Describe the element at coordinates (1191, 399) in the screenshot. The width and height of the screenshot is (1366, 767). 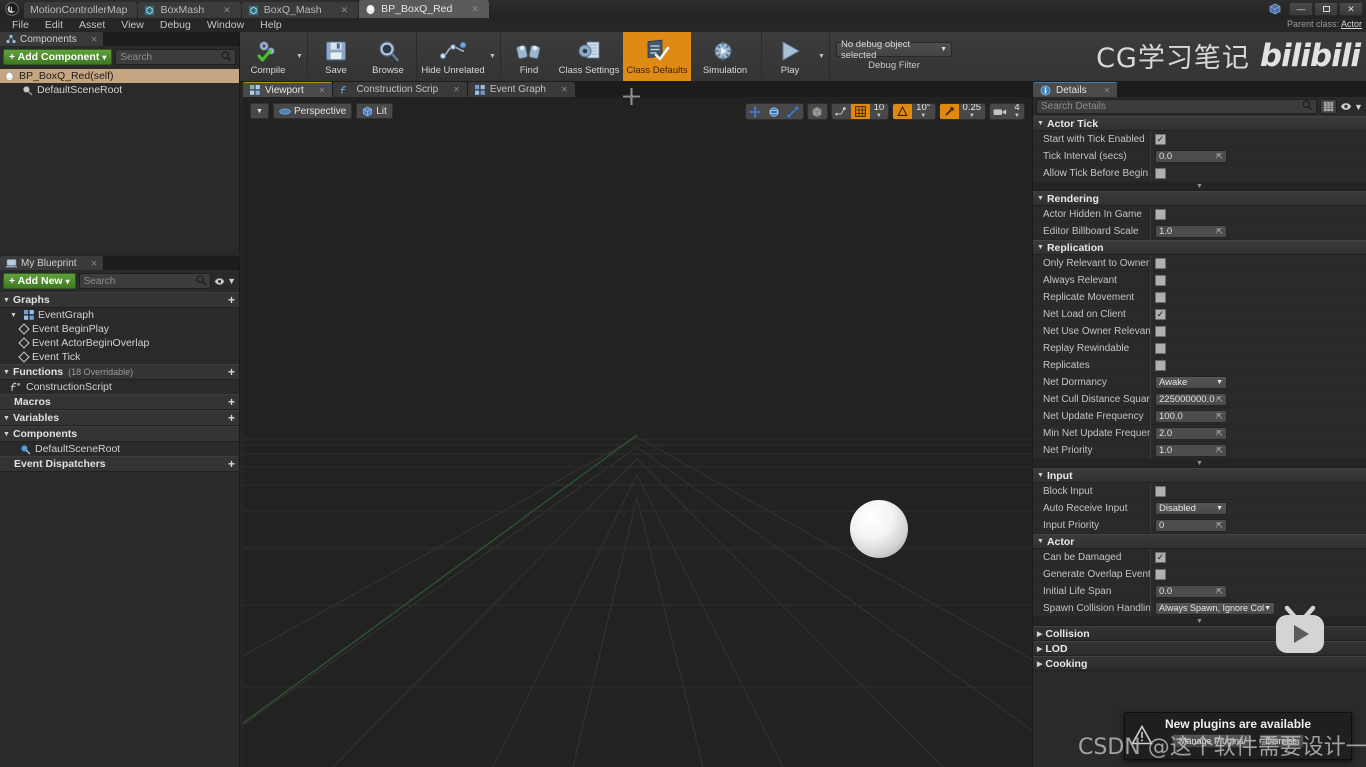
I see `number-input-net-cull-distance-squared: 225000000.0 ⇱` at that location.